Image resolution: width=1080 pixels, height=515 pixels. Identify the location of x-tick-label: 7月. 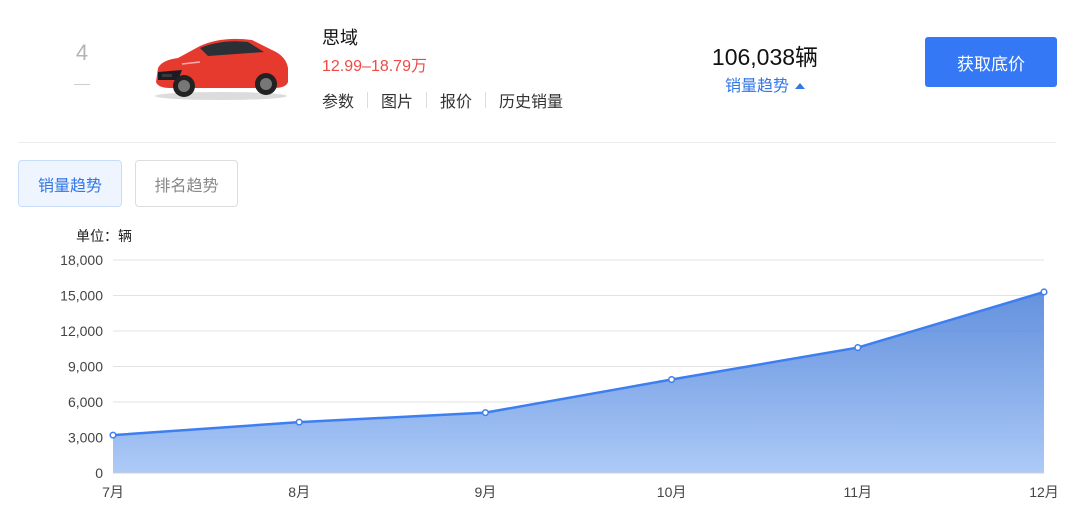
(113, 492).